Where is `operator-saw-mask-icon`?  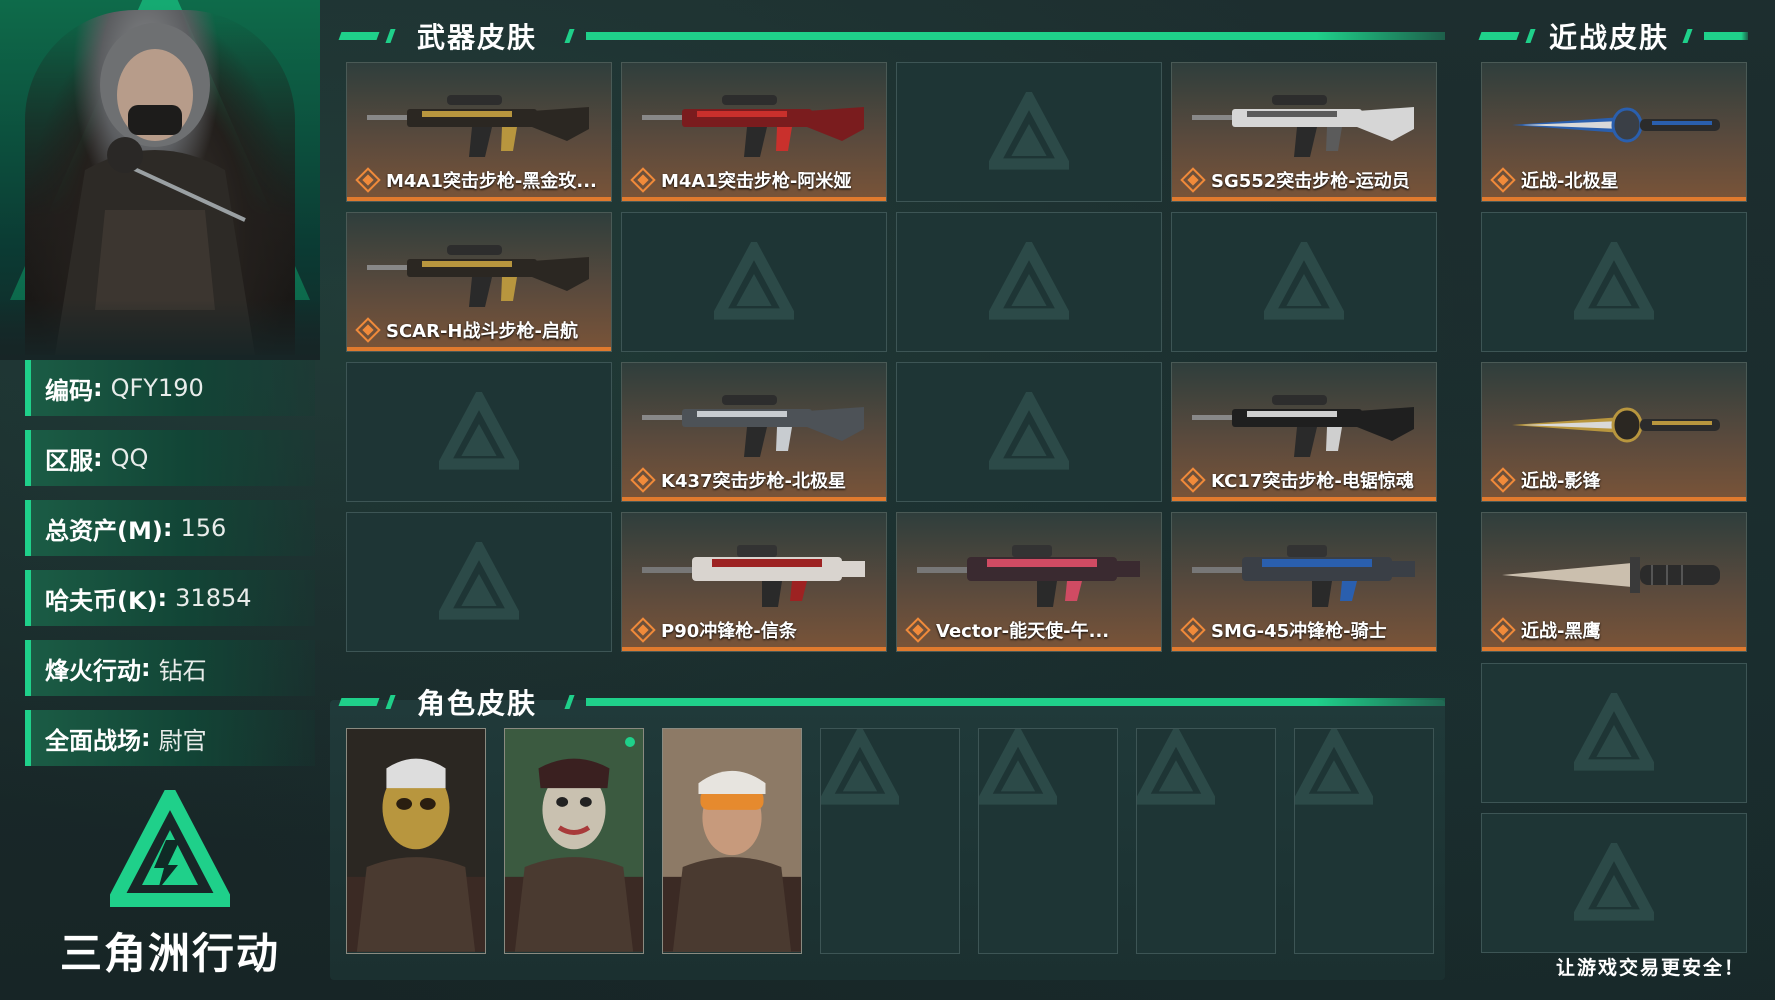 operator-saw-mask-icon is located at coordinates (574, 840).